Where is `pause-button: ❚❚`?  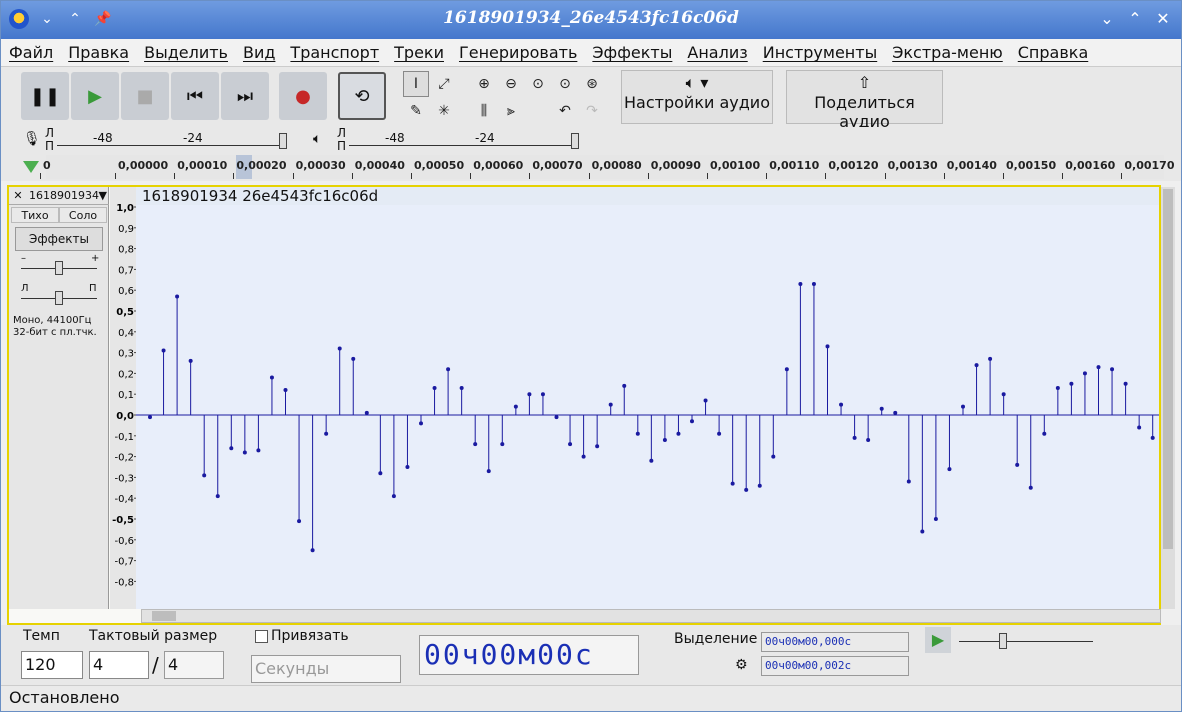 pause-button: ❚❚ is located at coordinates (45, 96).